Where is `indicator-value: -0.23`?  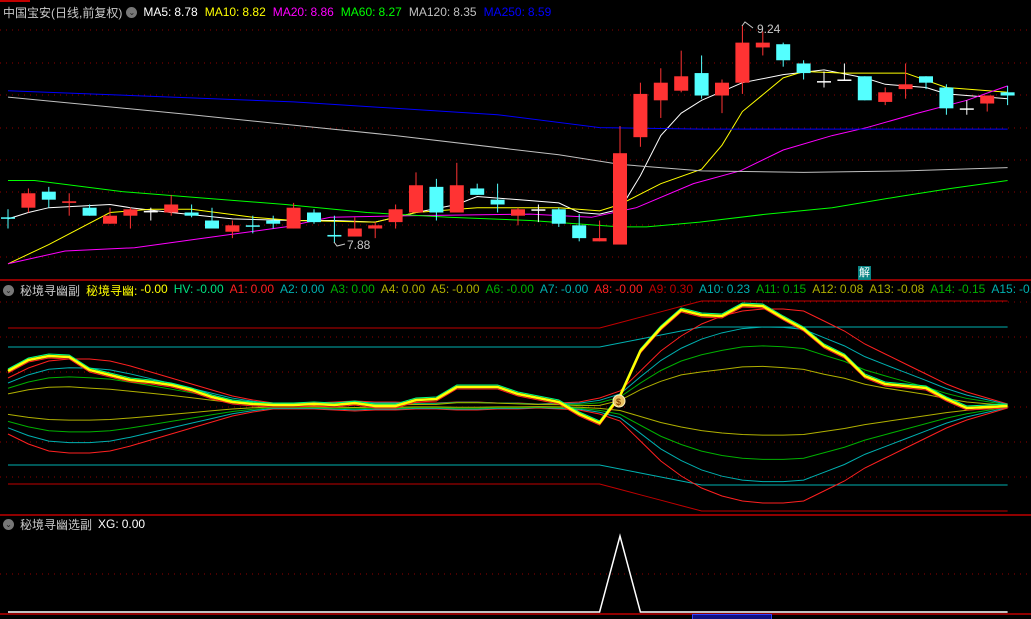
indicator-value: -0.23 is located at coordinates (1025, 289).